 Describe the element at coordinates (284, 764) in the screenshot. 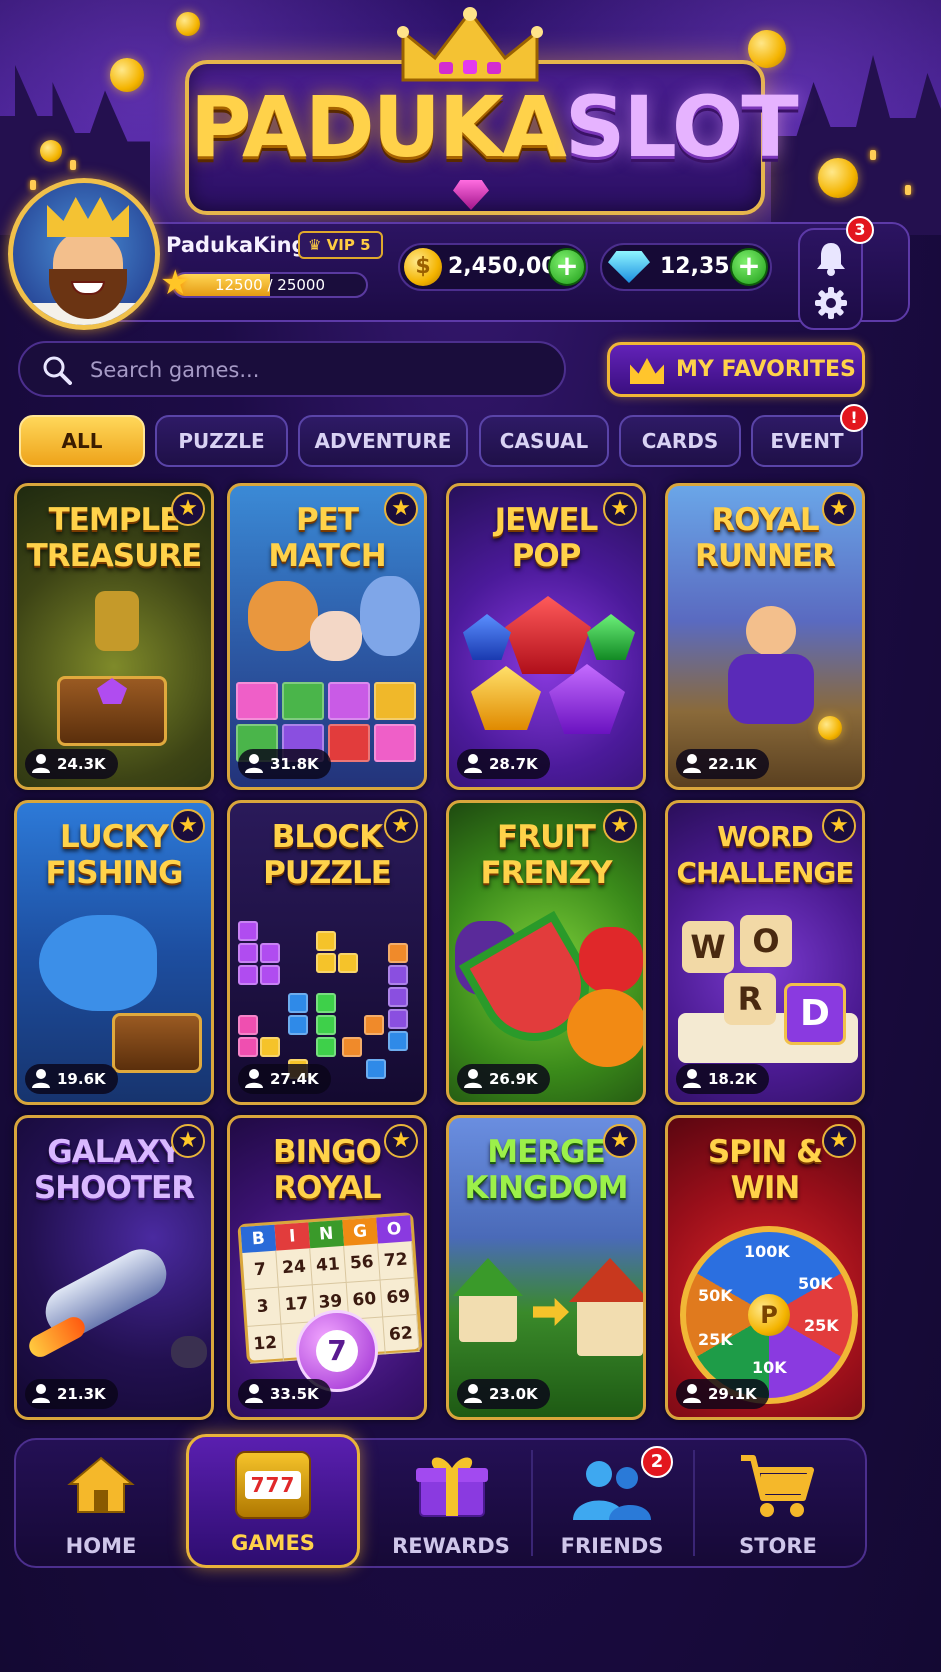

I see `player-count: 31.8K` at that location.